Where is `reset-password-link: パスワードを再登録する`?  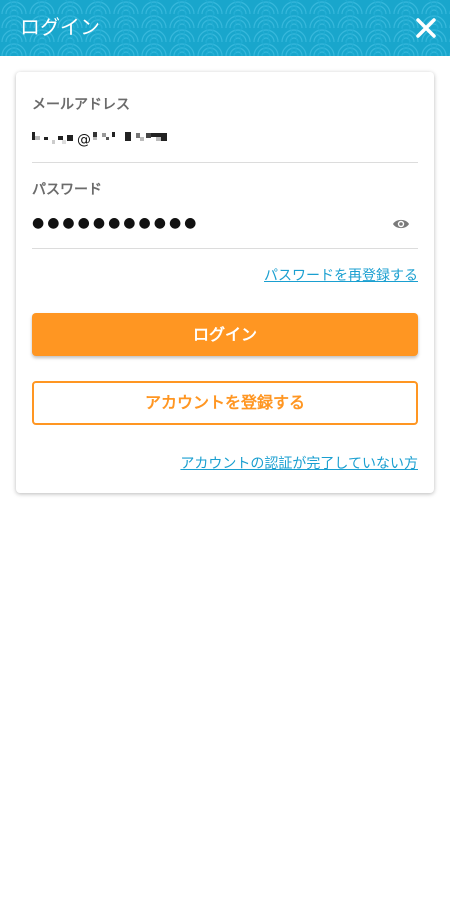 reset-password-link: パスワードを再登録する is located at coordinates (341, 275).